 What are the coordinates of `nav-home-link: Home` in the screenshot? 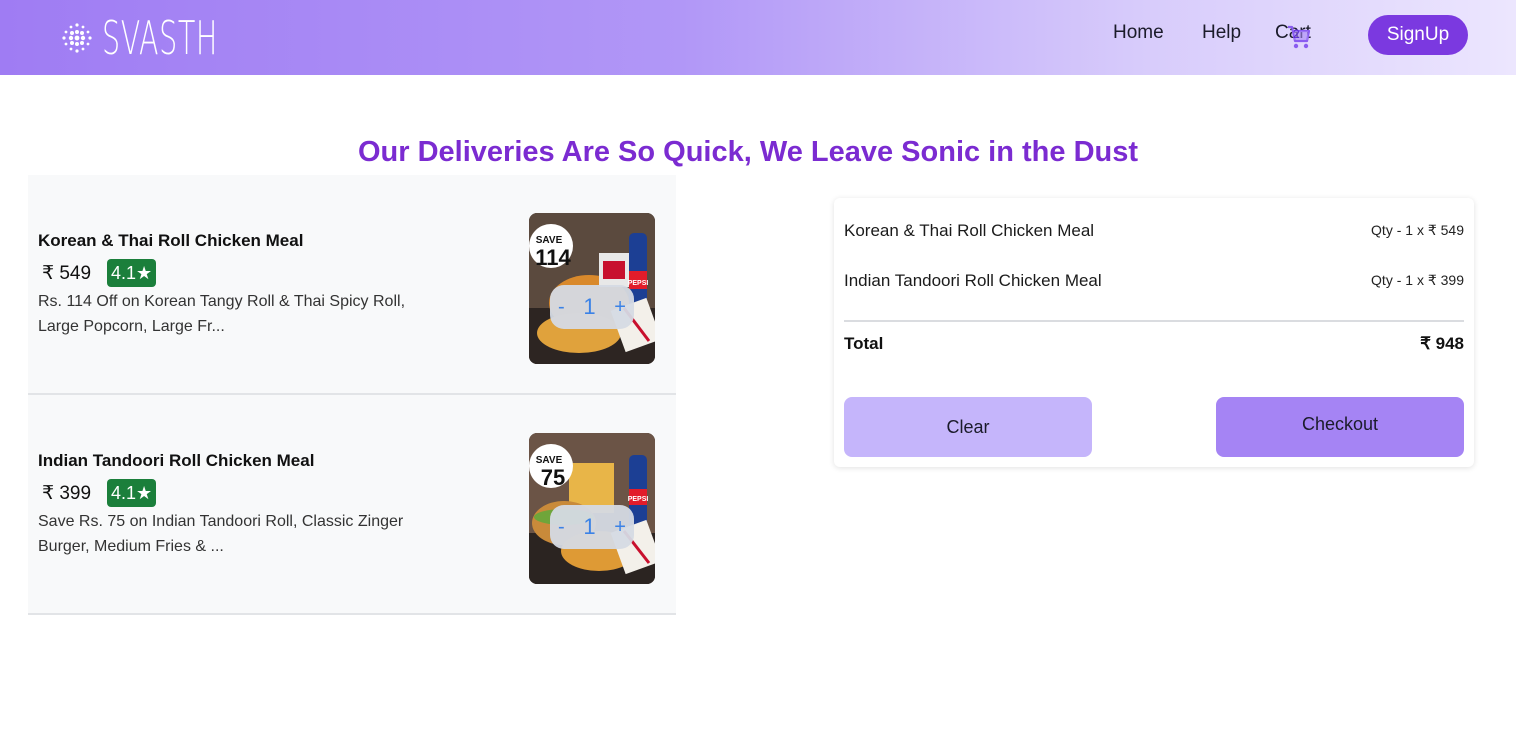 It's located at (1138, 33).